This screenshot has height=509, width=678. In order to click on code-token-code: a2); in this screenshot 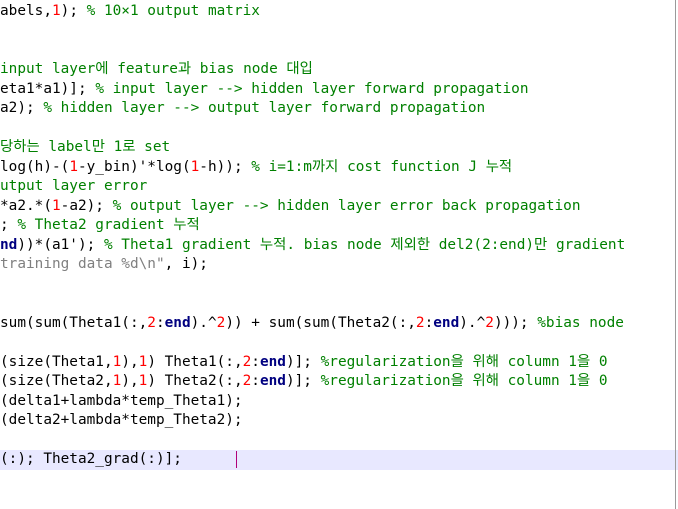, I will do `click(22, 108)`.